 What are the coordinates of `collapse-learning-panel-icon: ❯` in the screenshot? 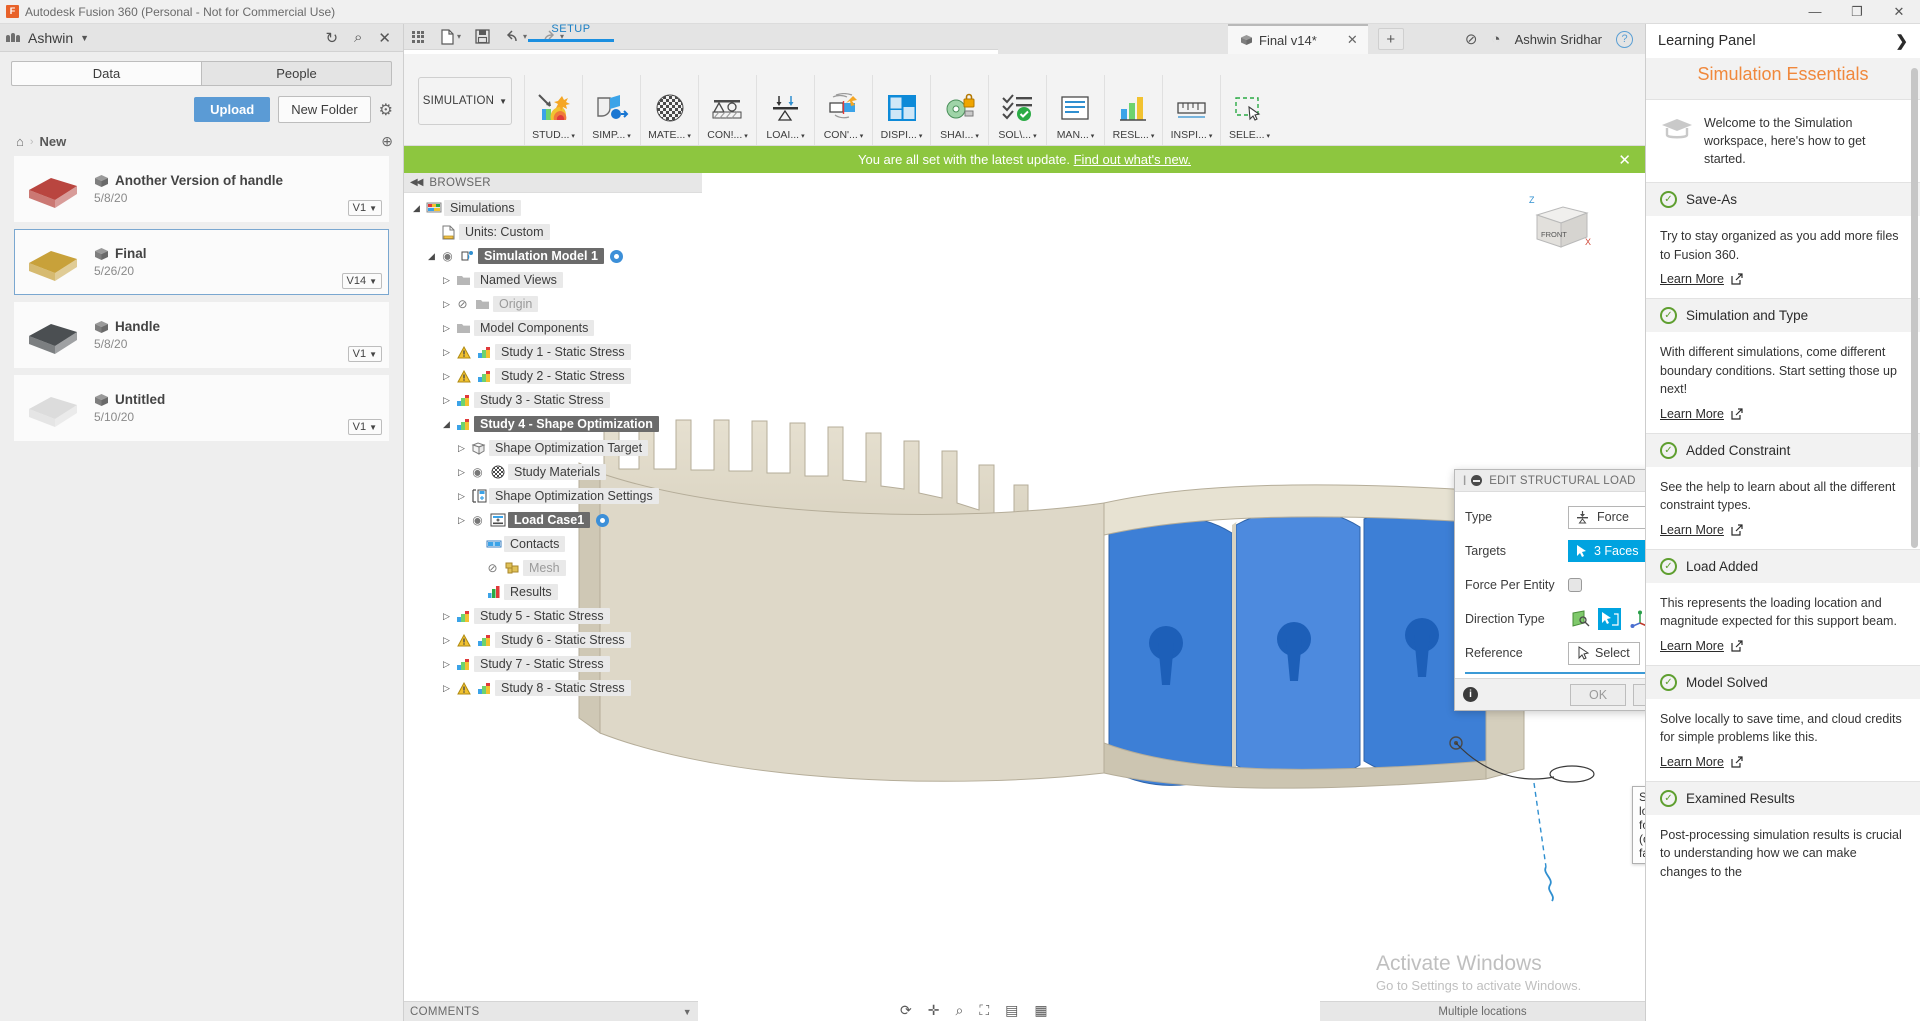 It's located at (1901, 41).